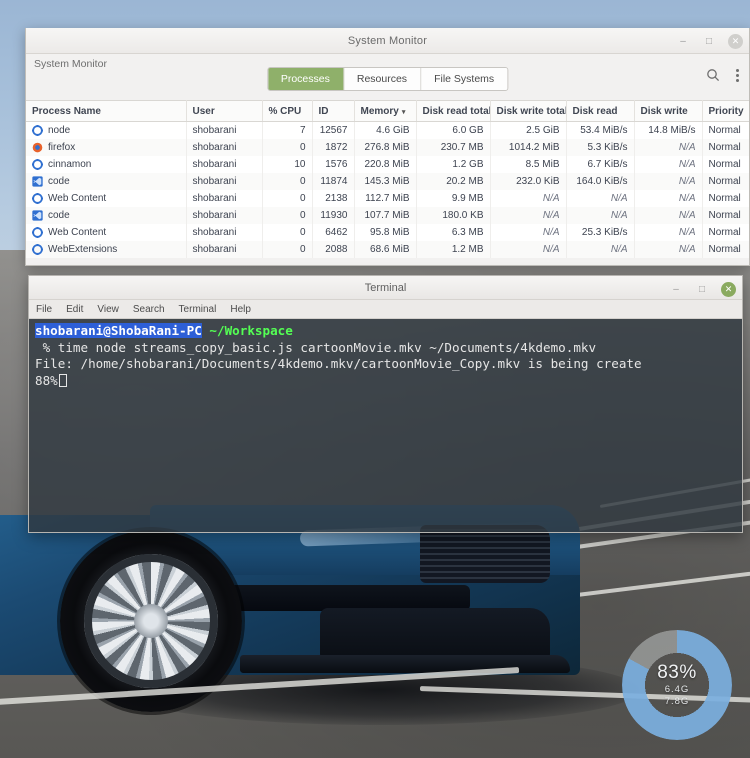 The height and width of the screenshot is (758, 750). Describe the element at coordinates (668, 130) in the screenshot. I see `cell-disk-write: 14.8 MiB/s` at that location.